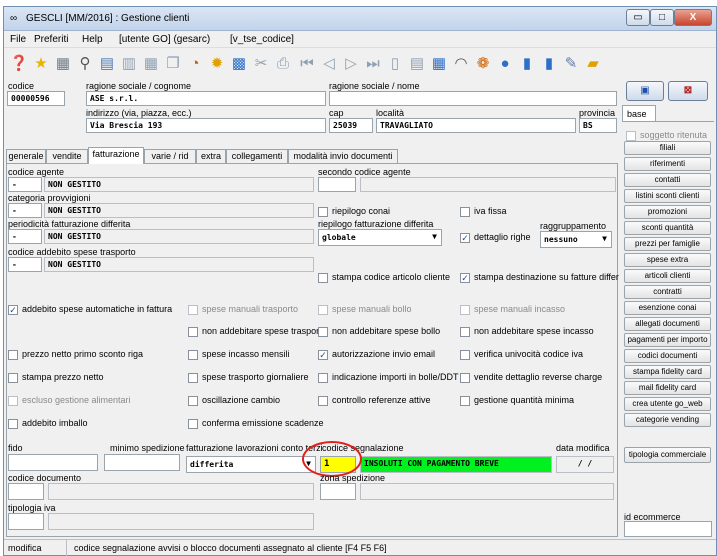 Image resolution: width=717 pixels, height=556 pixels. What do you see at coordinates (116, 155) in the screenshot?
I see `tab-fatturazione: fatturazione` at bounding box center [116, 155].